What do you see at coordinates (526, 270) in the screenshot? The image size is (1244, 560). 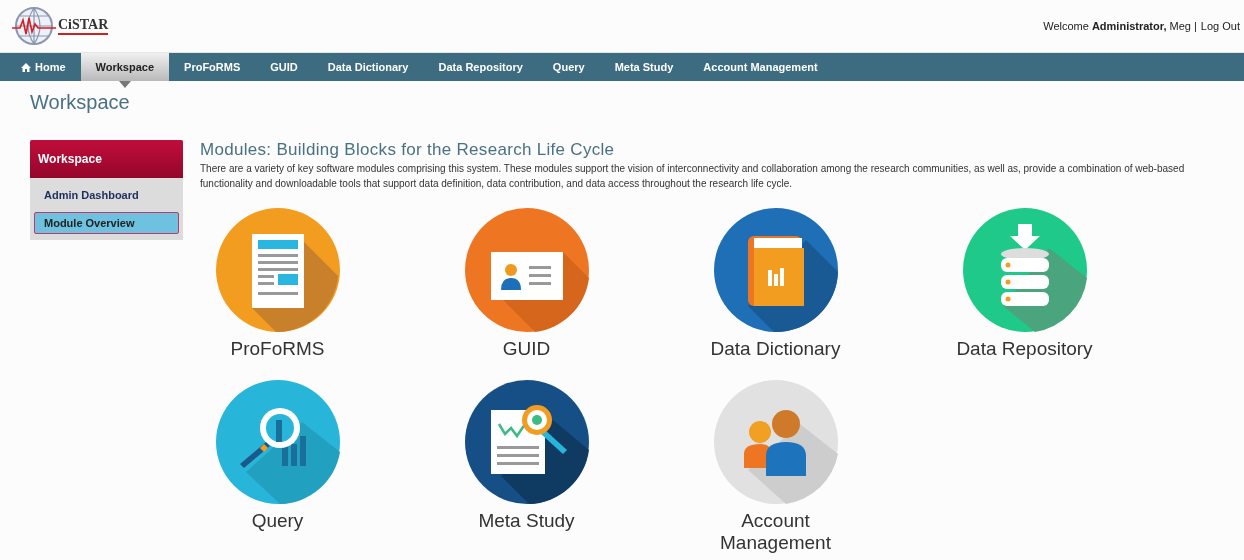 I see `id-card-icon` at bounding box center [526, 270].